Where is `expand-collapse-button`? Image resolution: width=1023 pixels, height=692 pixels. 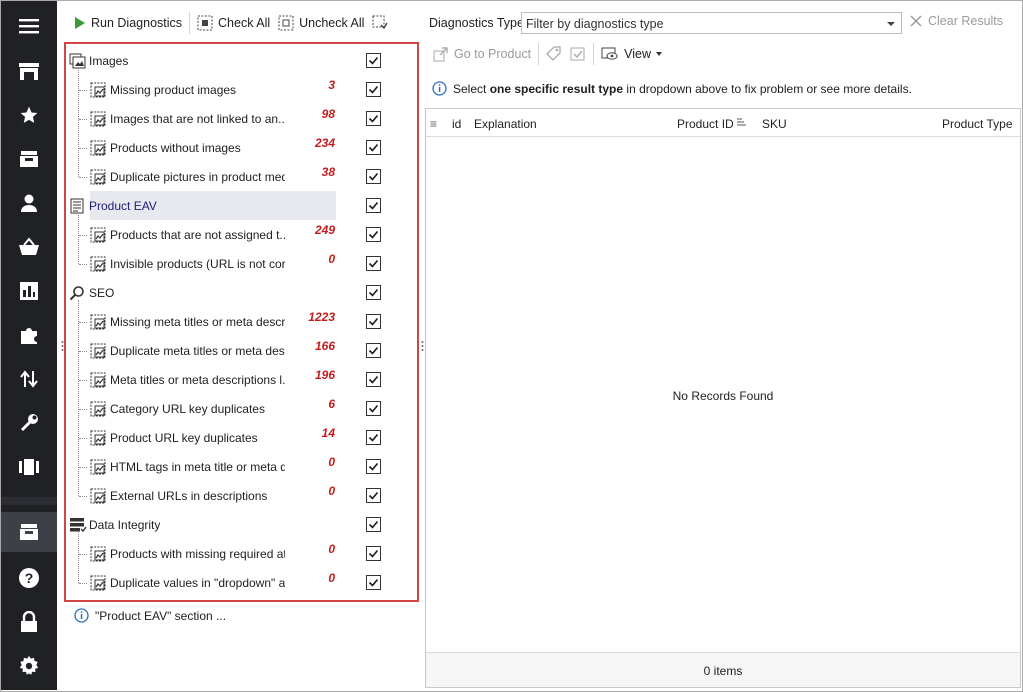
expand-collapse-button is located at coordinates (380, 23).